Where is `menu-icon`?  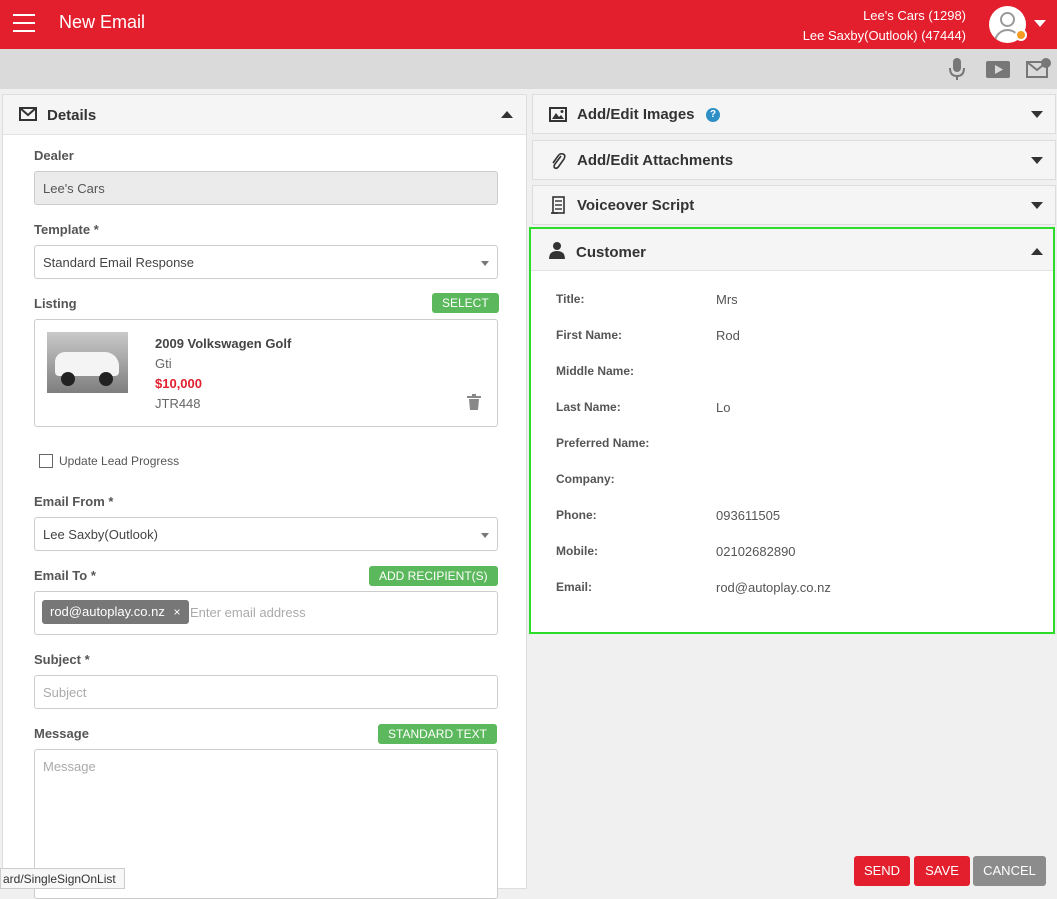 menu-icon is located at coordinates (24, 23).